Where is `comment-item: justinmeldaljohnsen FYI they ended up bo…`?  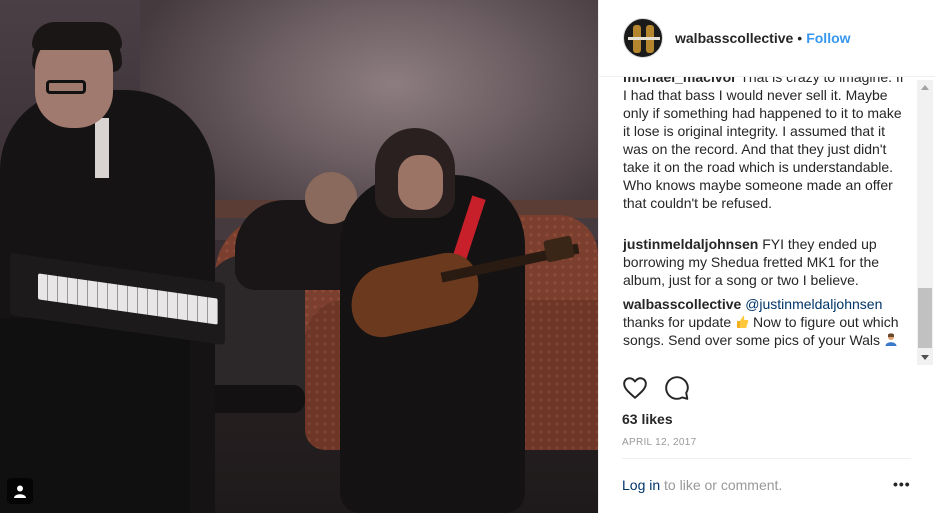 comment-item: justinmeldaljohnsen FYI they ended up bo… is located at coordinates (758, 262).